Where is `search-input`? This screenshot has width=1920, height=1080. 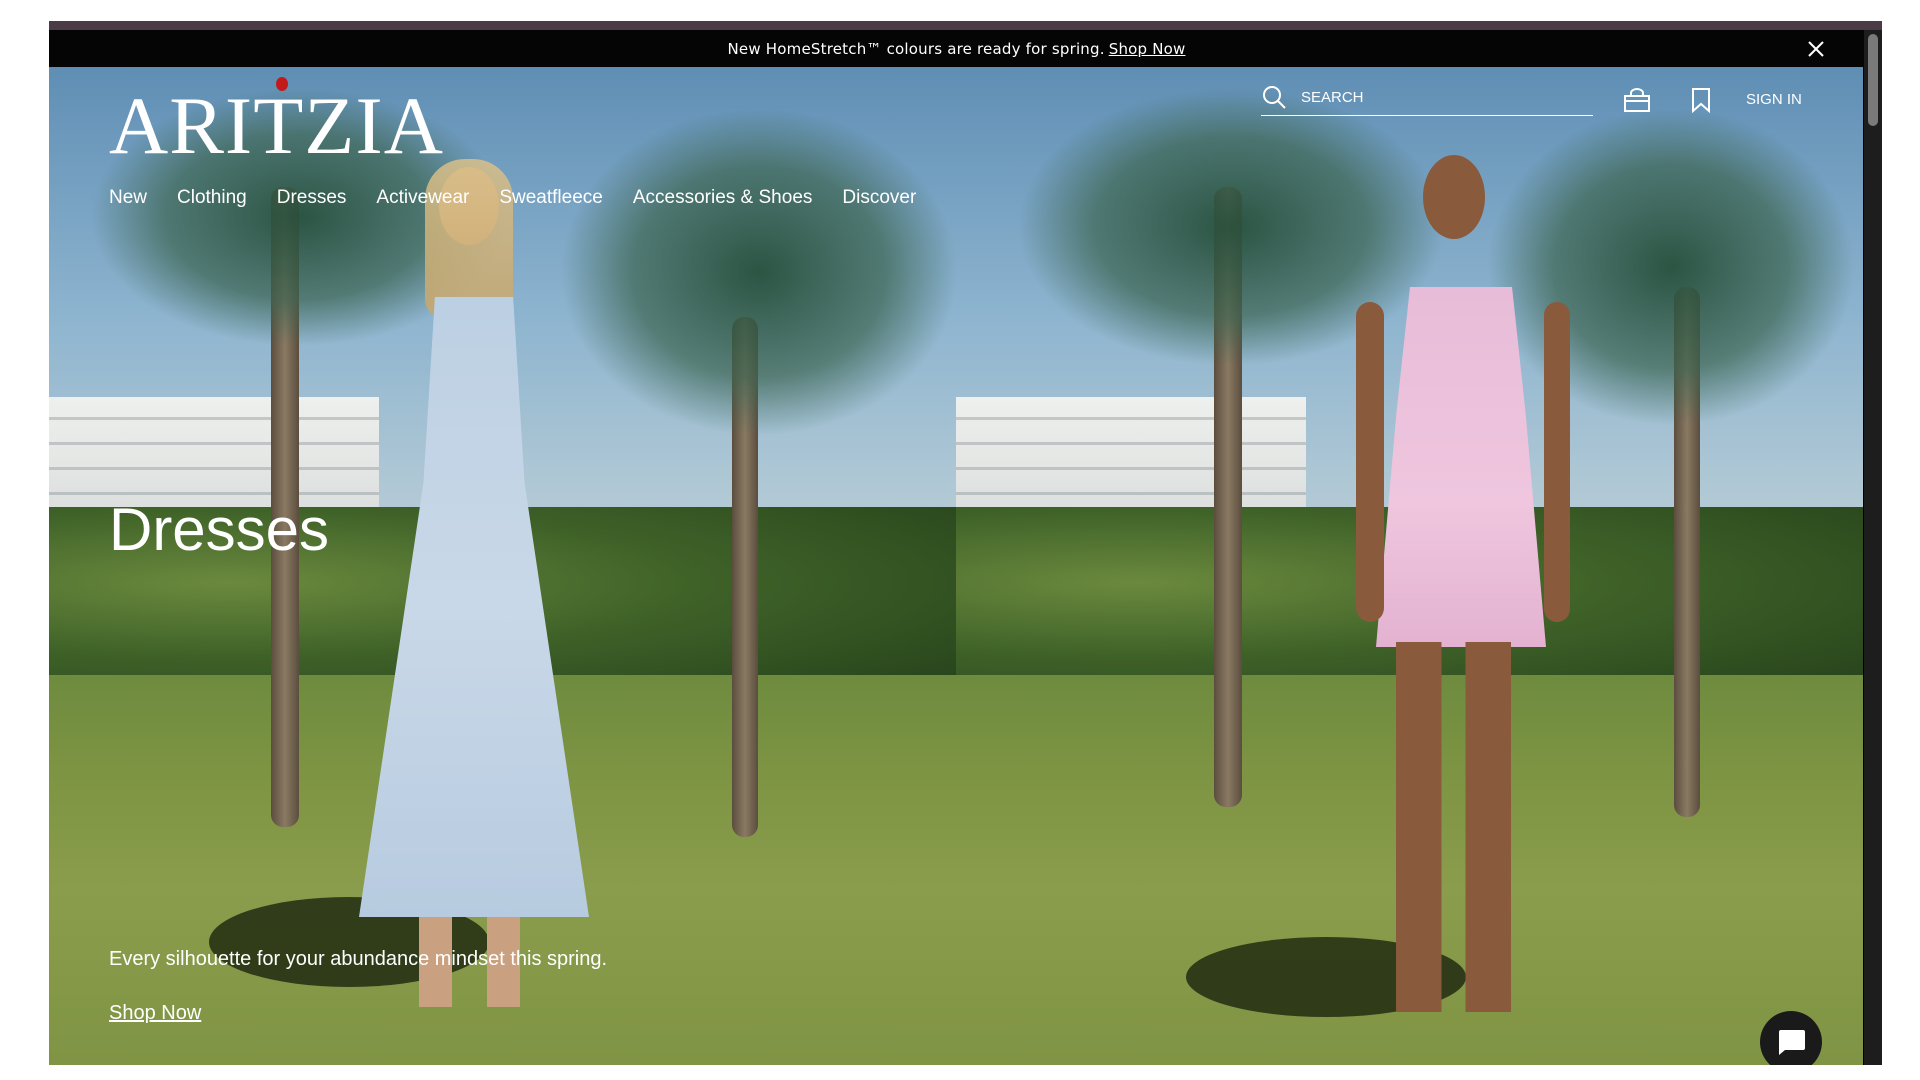 search-input is located at coordinates (1431, 97).